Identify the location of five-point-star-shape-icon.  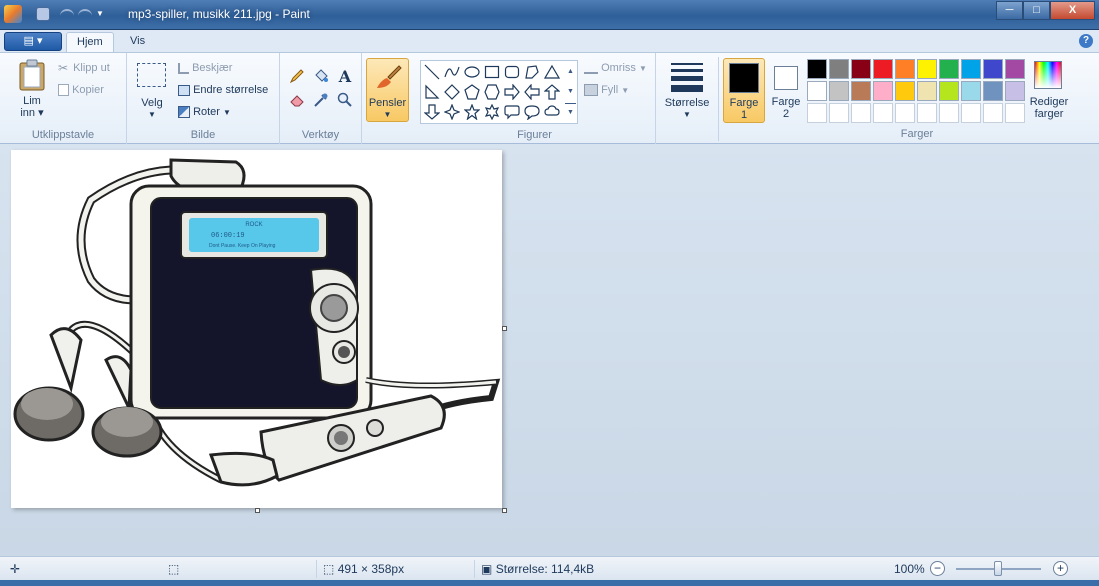
(472, 112).